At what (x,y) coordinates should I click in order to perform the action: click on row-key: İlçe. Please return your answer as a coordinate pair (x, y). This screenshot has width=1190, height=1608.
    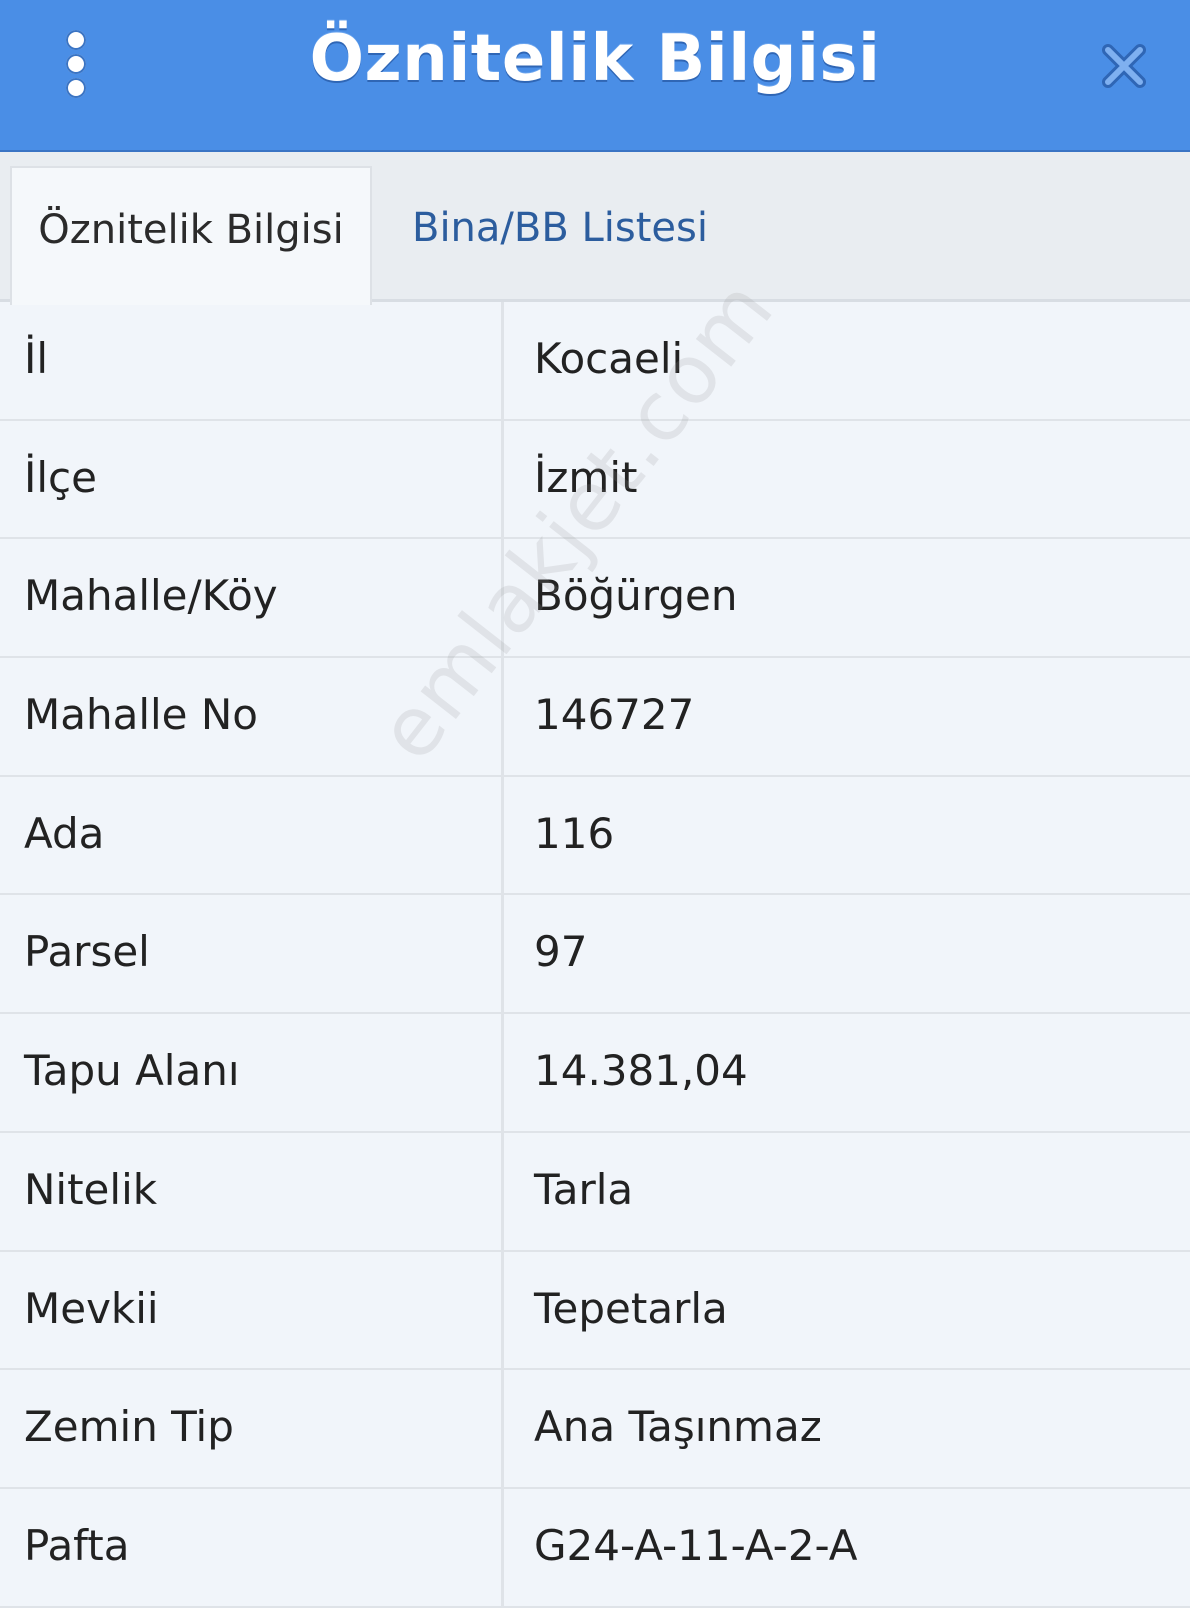
    Looking at the image, I should click on (252, 479).